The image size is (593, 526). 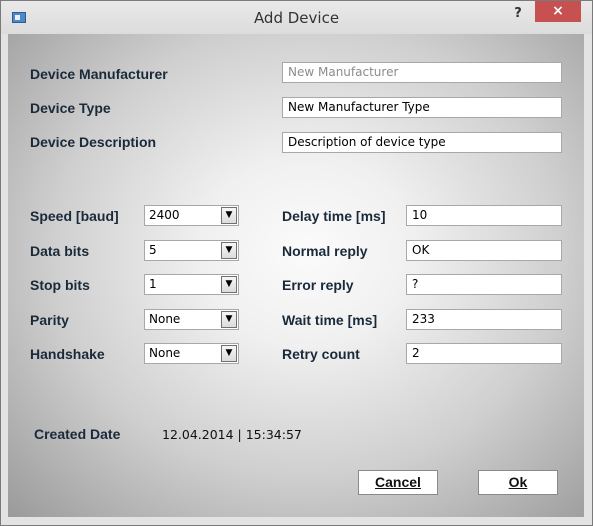 I want to click on device-type-input: New Manufacturer Type, so click(x=422, y=107).